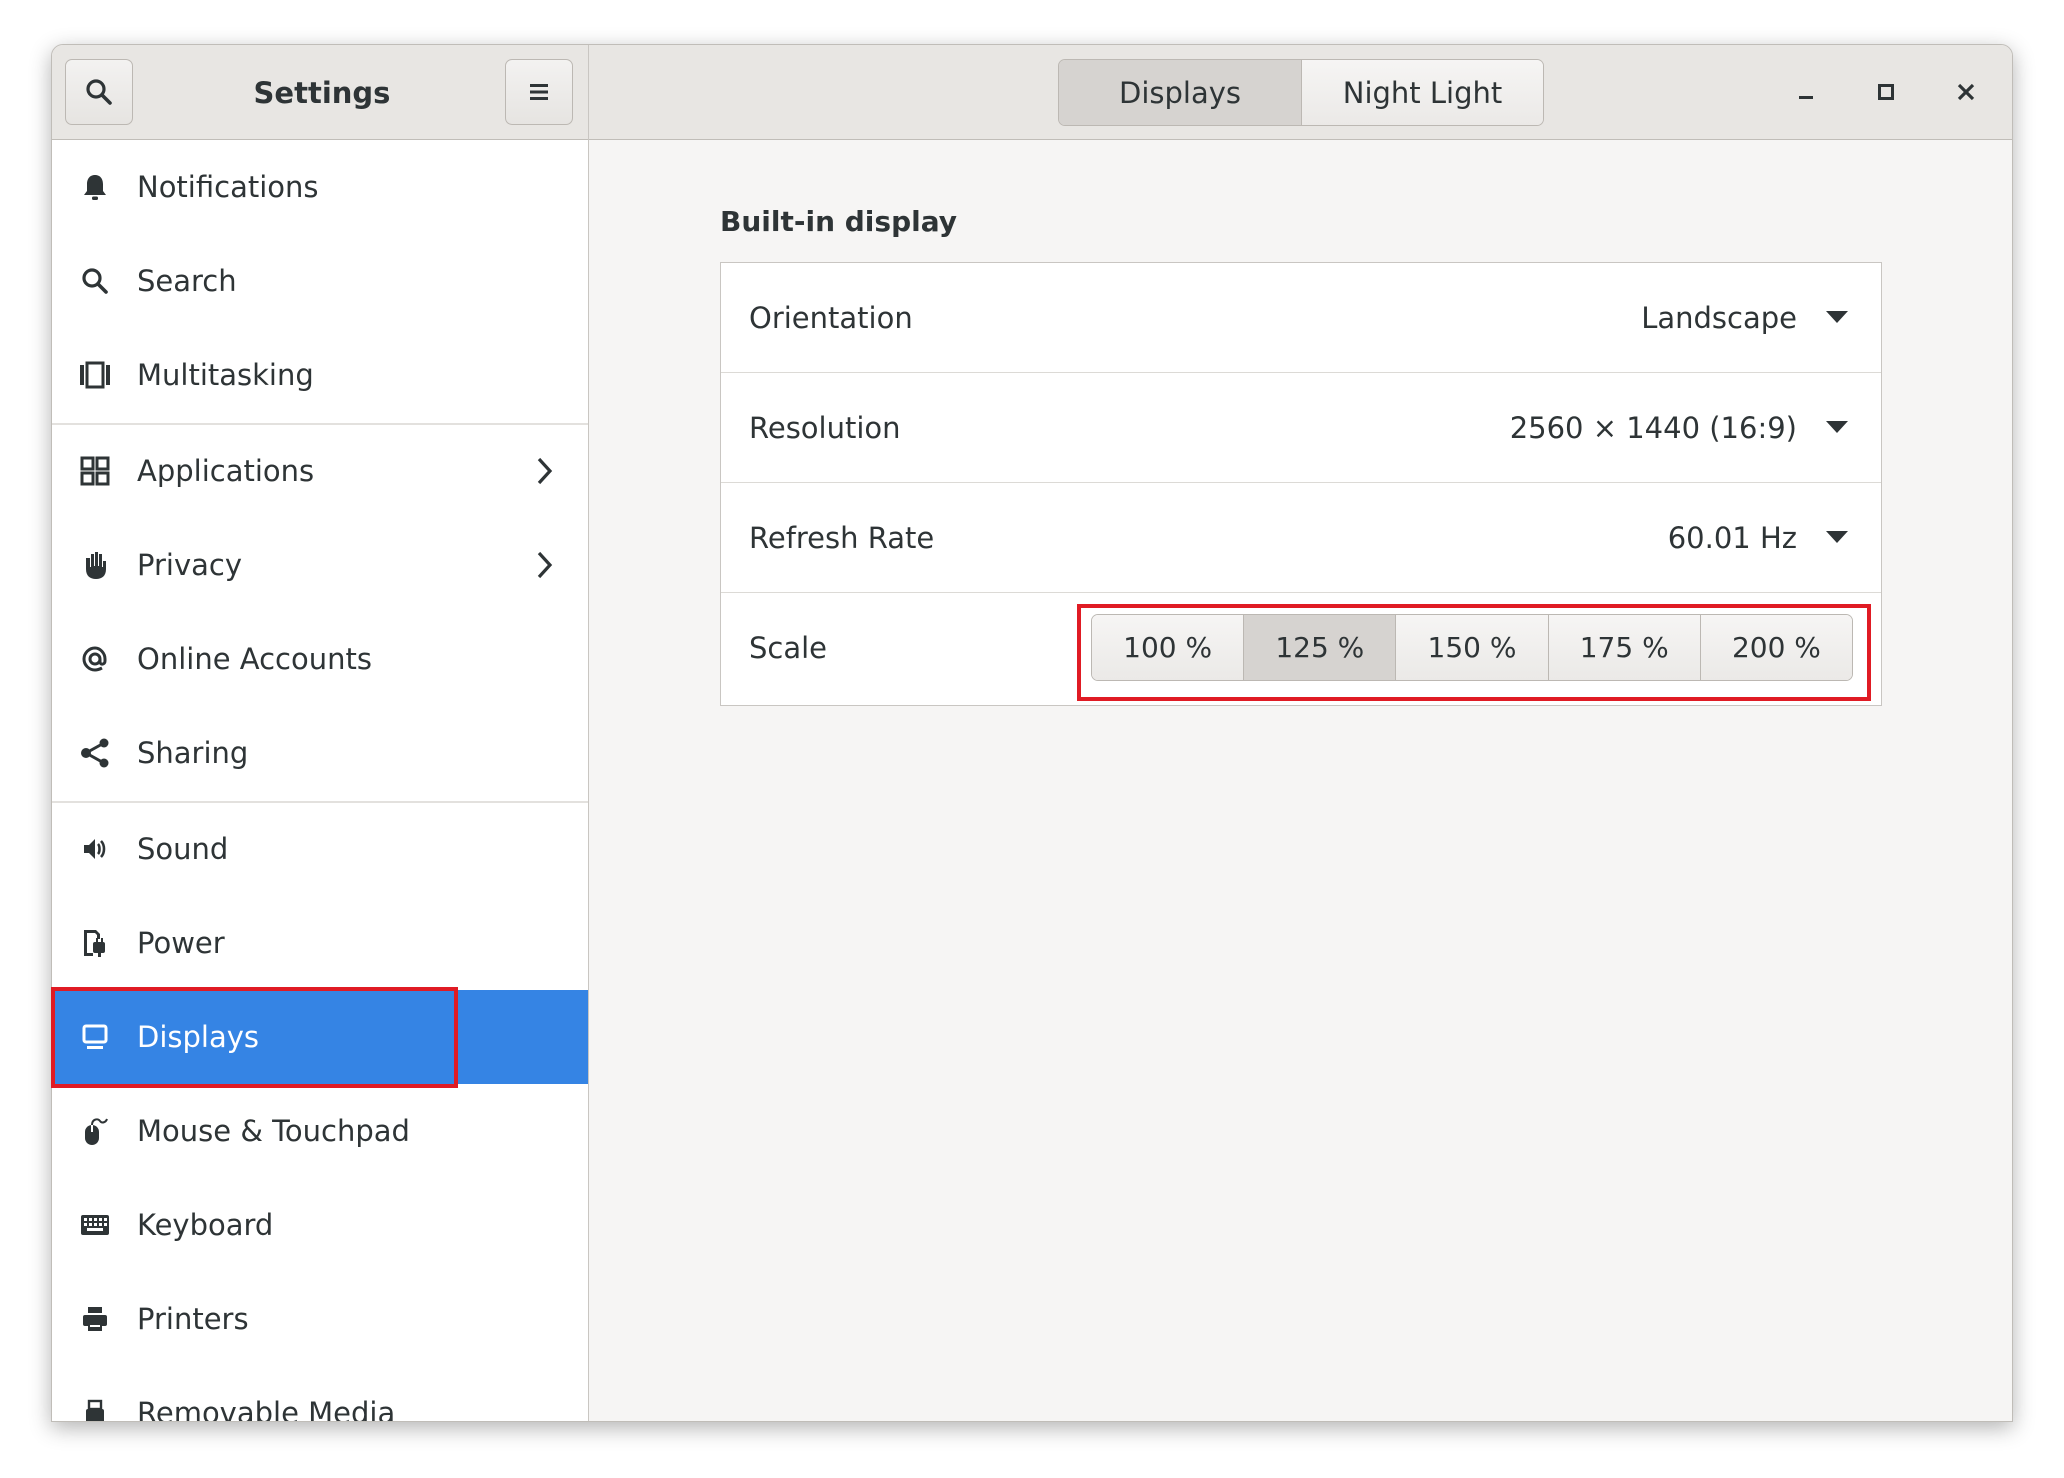 The width and height of the screenshot is (2064, 1478). Describe the element at coordinates (95, 565) in the screenshot. I see `hand-icon` at that location.